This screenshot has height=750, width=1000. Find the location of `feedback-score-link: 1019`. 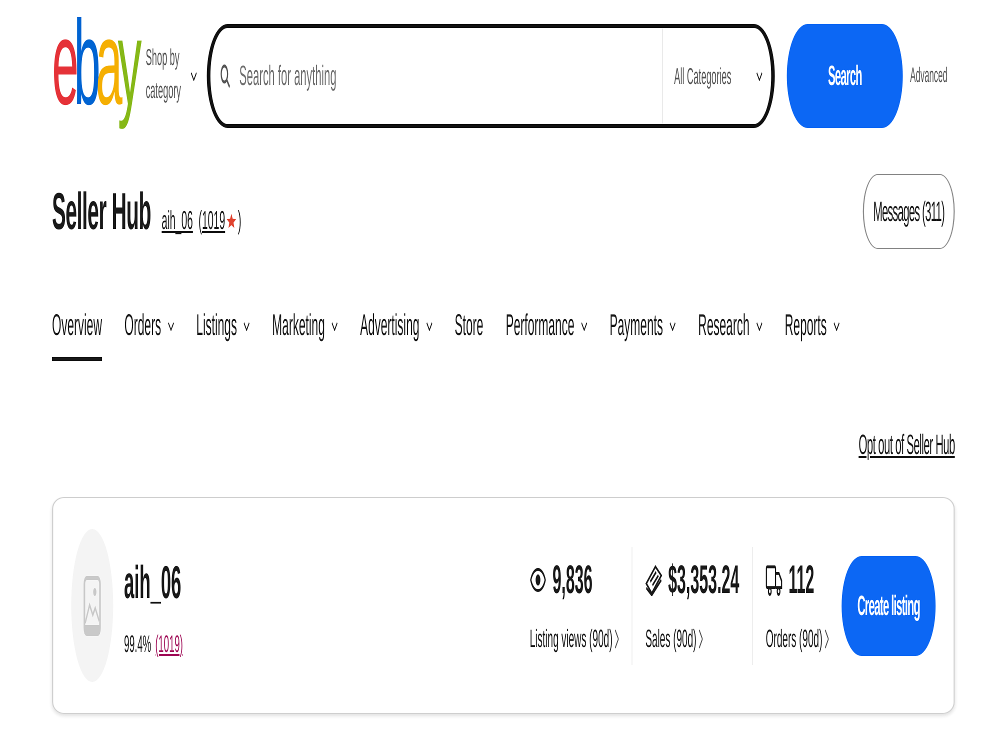

feedback-score-link: 1019 is located at coordinates (214, 219).